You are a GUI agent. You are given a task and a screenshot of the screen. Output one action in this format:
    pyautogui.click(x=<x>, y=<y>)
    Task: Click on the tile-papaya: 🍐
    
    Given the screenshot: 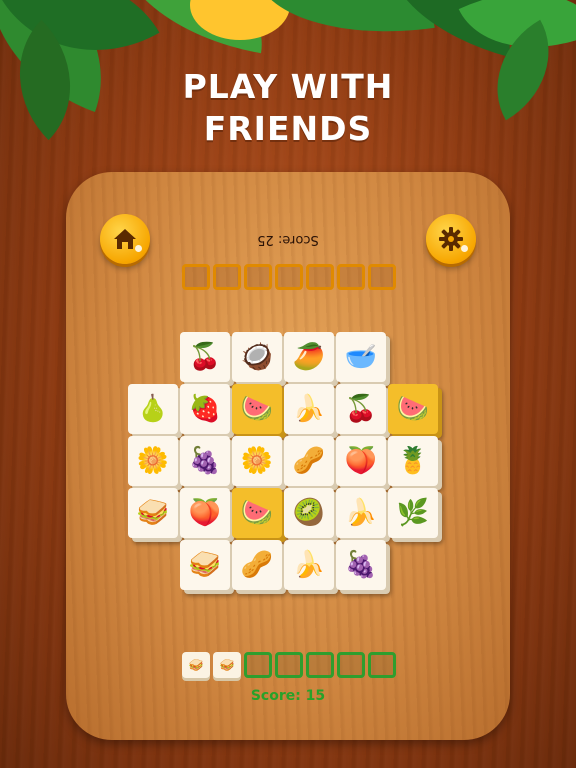 What is the action you would take?
    pyautogui.click(x=153, y=409)
    